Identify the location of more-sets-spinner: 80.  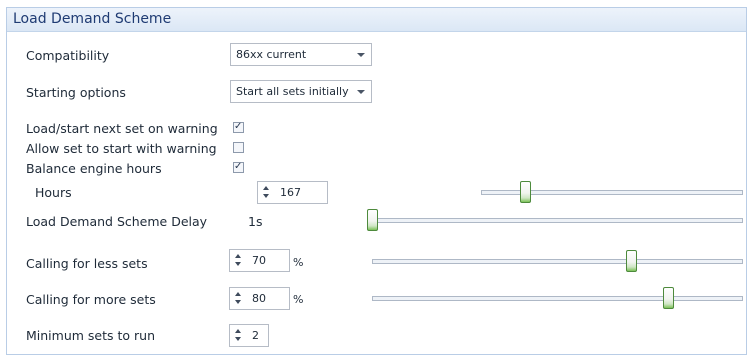
(259, 298).